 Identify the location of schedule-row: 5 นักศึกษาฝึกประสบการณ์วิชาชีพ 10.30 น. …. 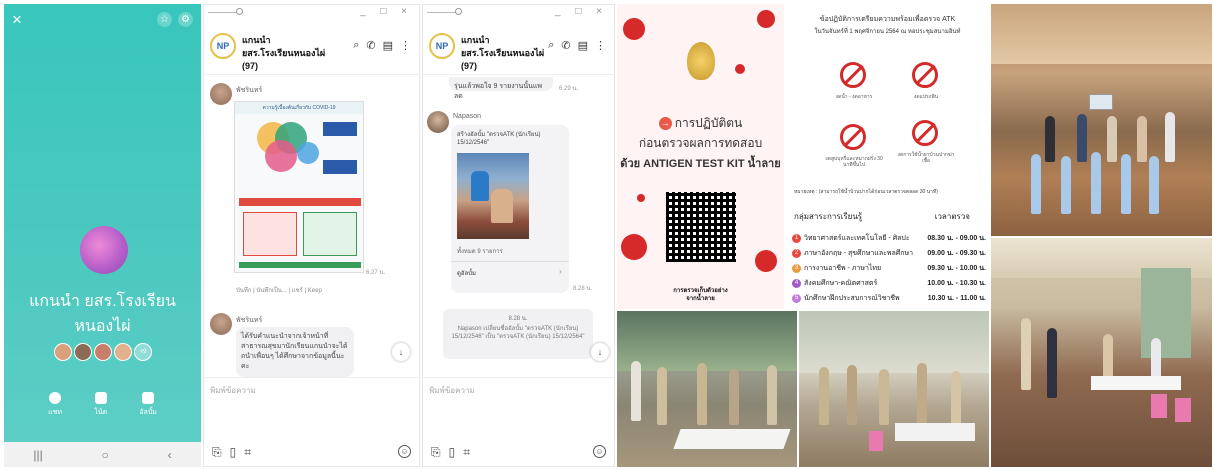
(889, 298).